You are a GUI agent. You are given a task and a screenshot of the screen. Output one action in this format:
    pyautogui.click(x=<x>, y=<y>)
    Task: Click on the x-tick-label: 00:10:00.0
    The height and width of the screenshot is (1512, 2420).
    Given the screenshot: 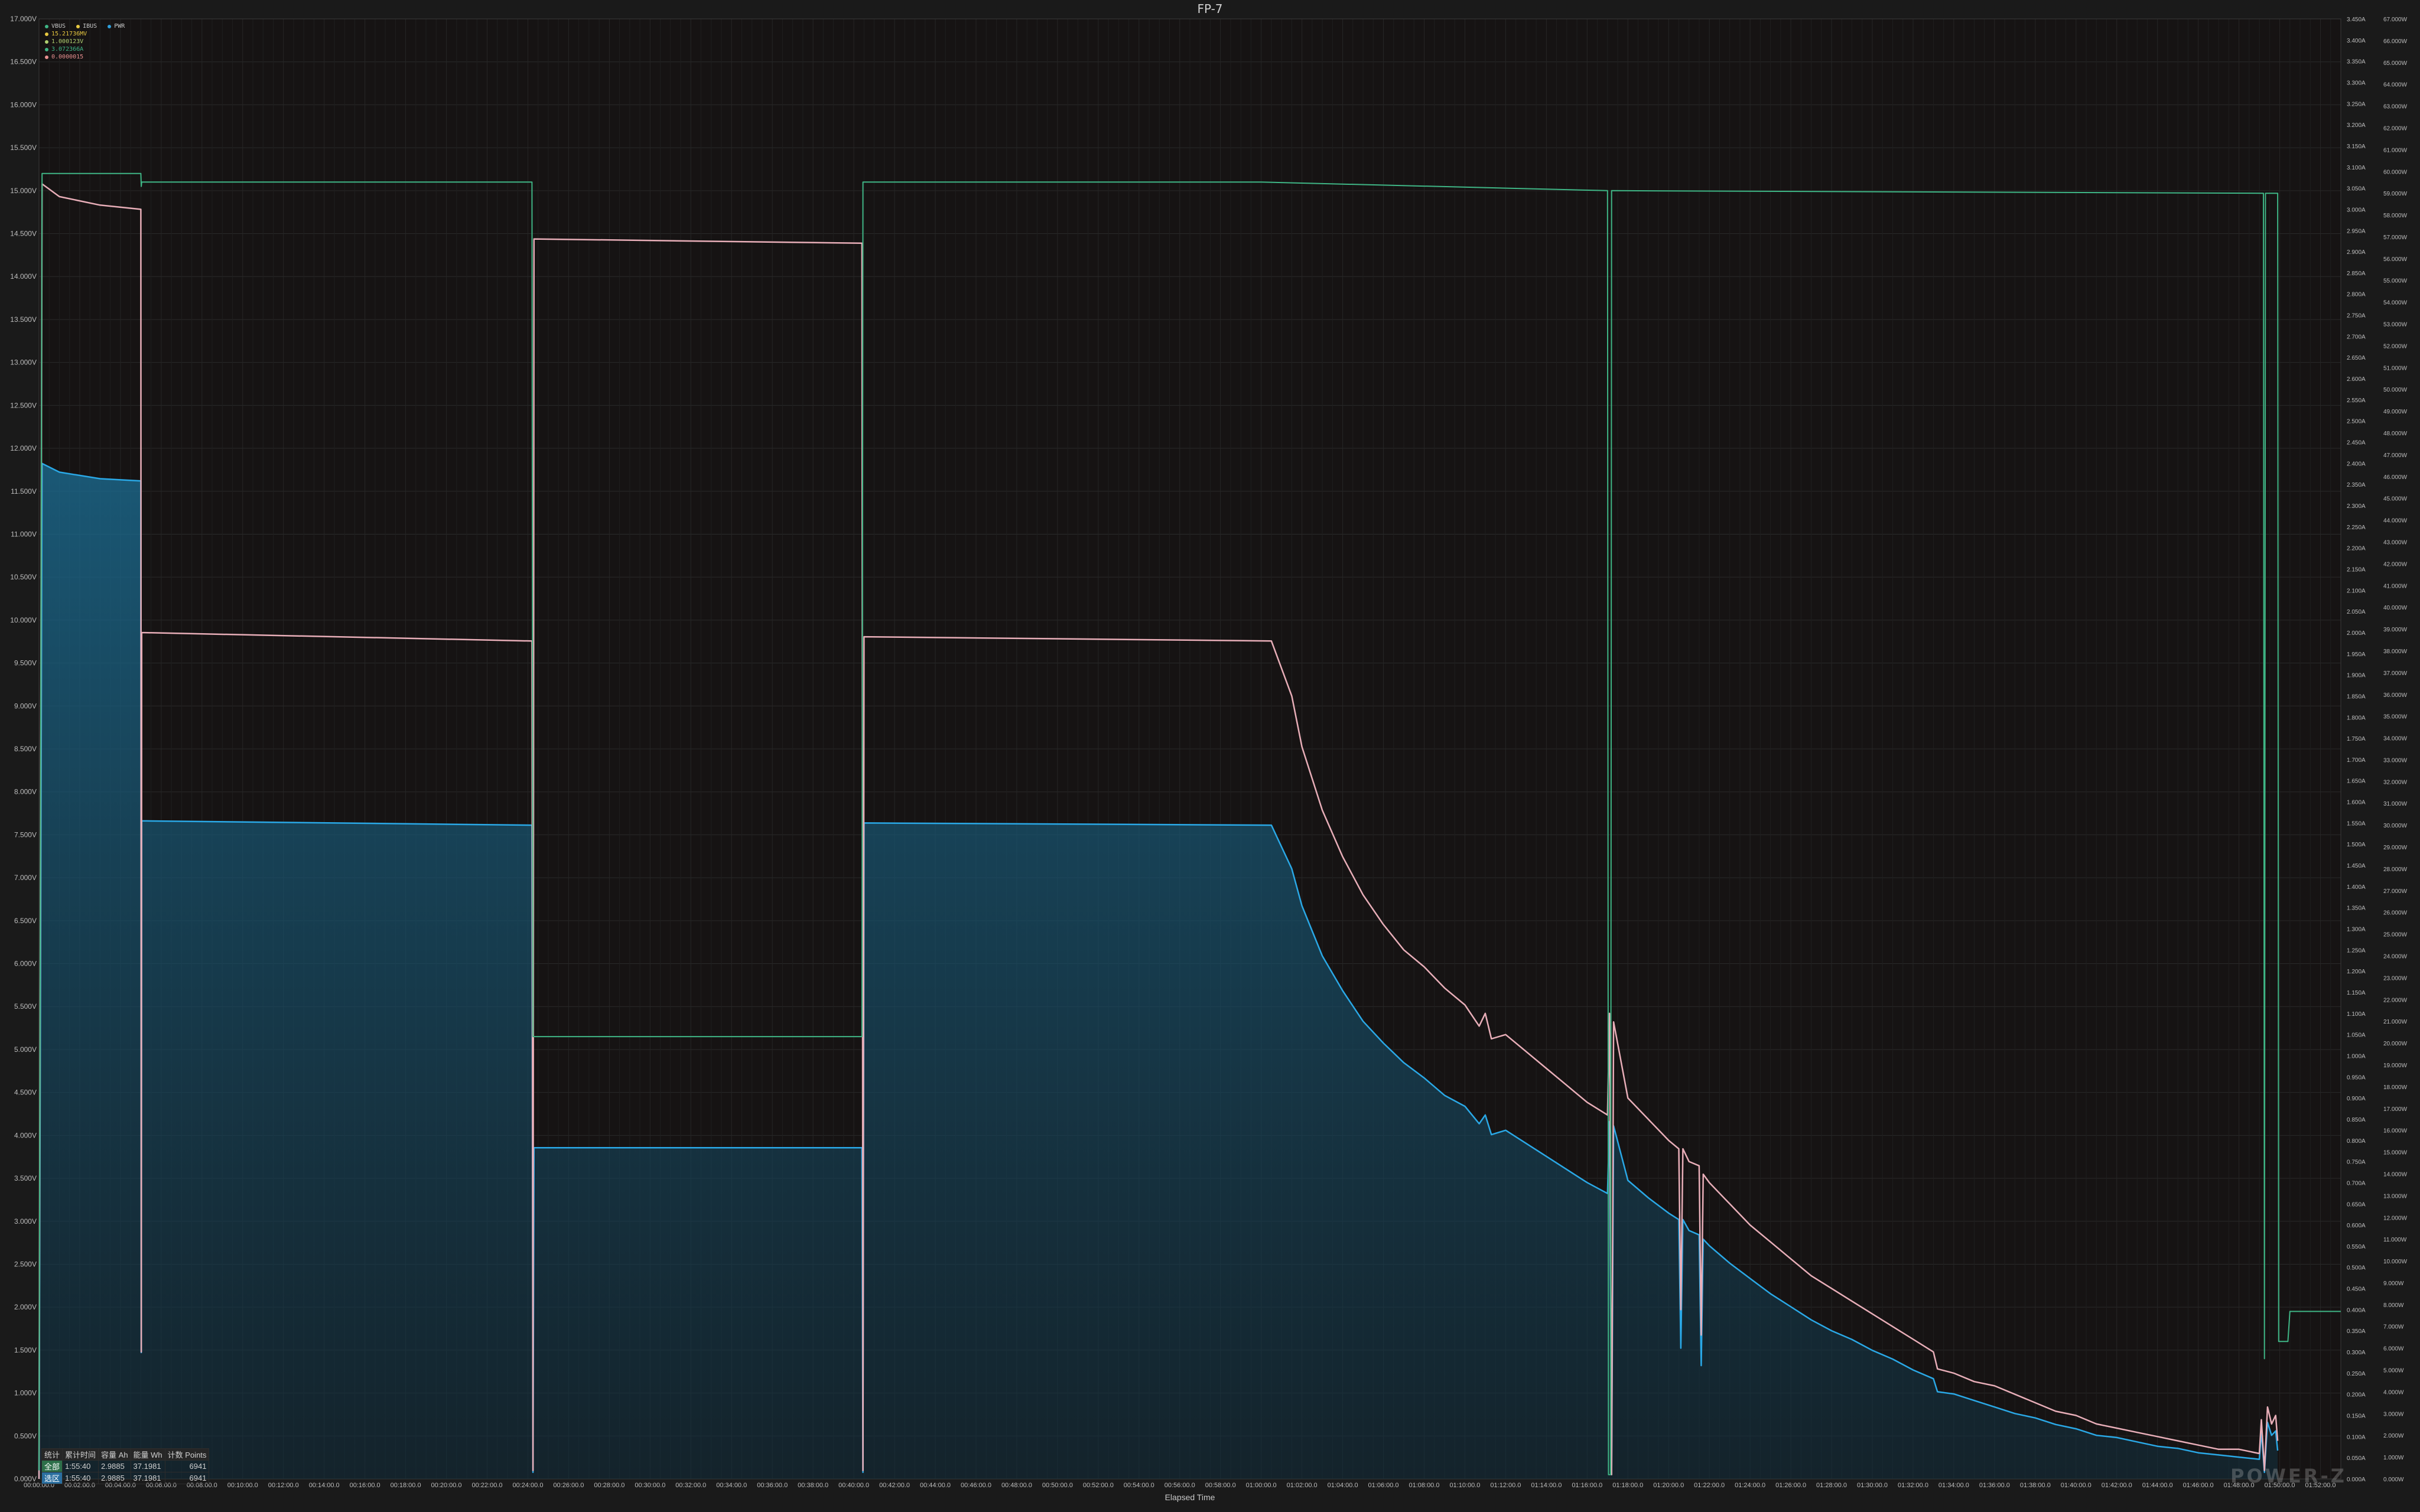 What is the action you would take?
    pyautogui.click(x=242, y=1485)
    